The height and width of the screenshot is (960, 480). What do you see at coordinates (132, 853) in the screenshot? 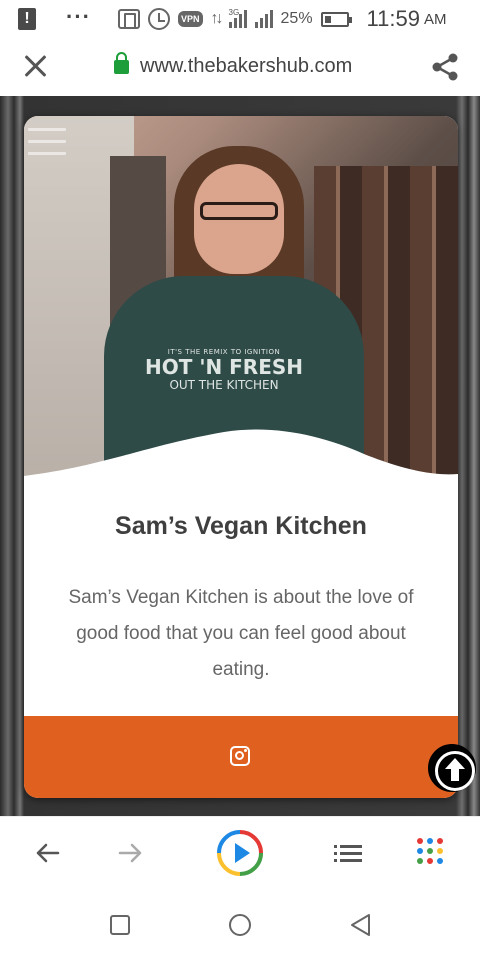
I see `forward-arrow-icon` at bounding box center [132, 853].